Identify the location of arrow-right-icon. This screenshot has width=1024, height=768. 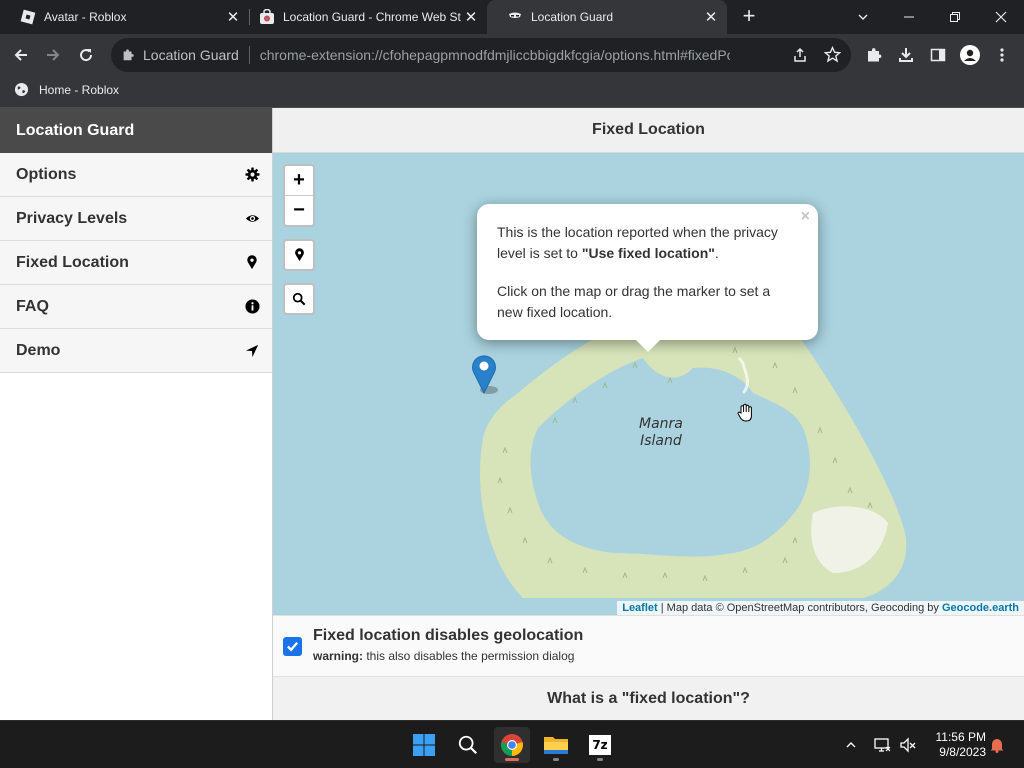
(53, 55).